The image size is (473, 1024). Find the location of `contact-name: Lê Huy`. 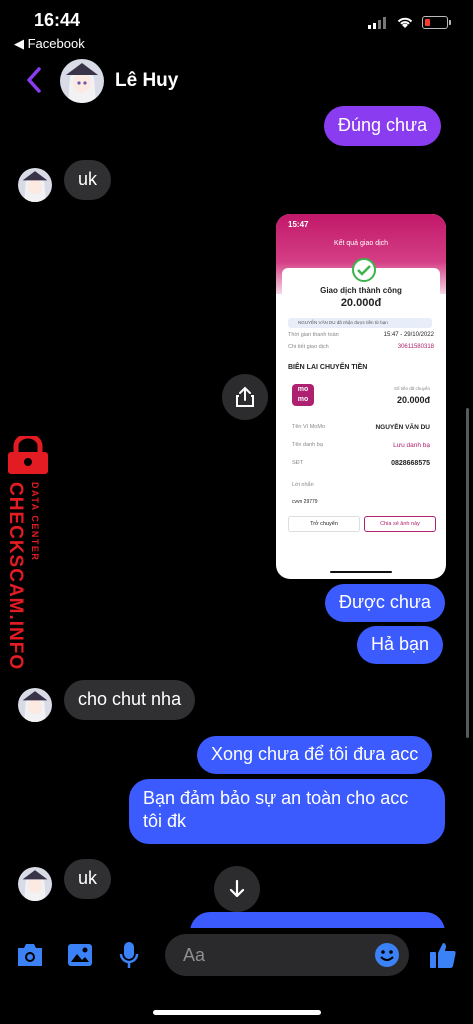

contact-name: Lê Huy is located at coordinates (146, 81).